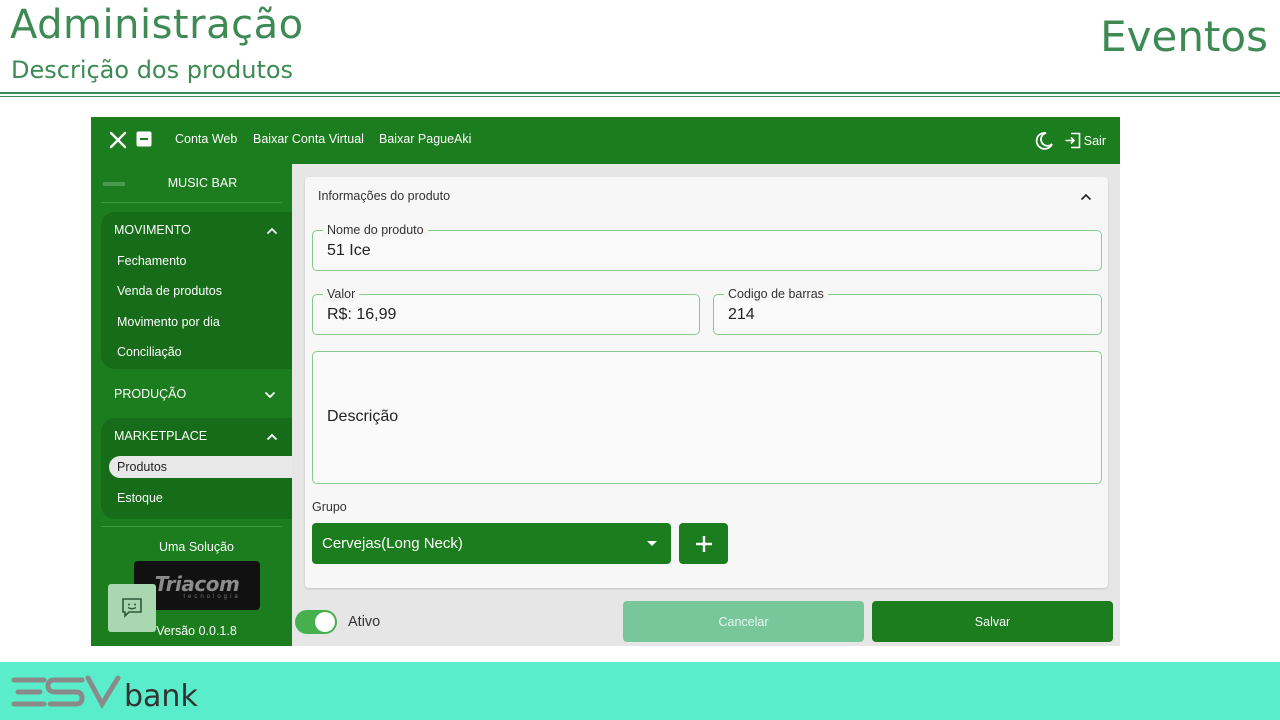  Describe the element at coordinates (118, 140) in the screenshot. I see `close-icon` at that location.